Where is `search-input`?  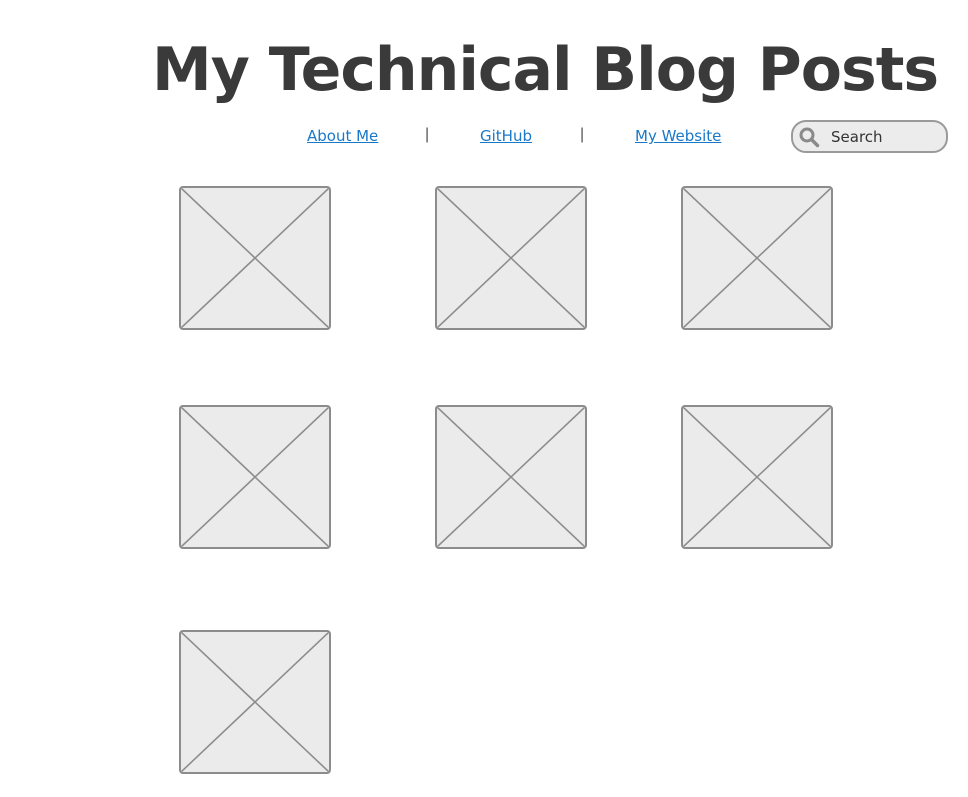 search-input is located at coordinates (883, 137).